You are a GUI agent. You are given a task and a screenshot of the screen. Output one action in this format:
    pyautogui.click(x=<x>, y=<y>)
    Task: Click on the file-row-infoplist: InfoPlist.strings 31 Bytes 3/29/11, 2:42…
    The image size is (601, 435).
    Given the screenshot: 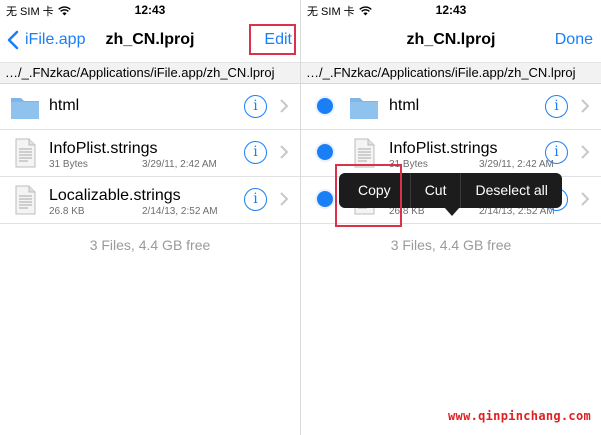 What is the action you would take?
    pyautogui.click(x=150, y=153)
    